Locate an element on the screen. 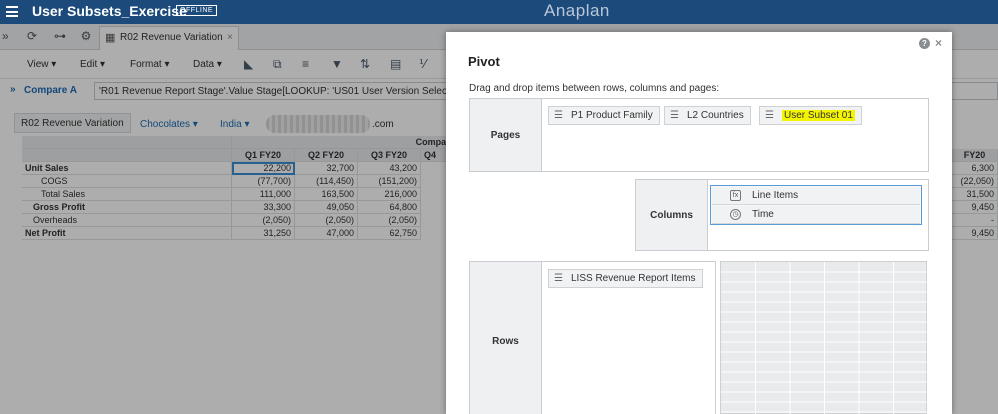  page-chip-l2-countries: ☰ L2 Countries is located at coordinates (707, 115).